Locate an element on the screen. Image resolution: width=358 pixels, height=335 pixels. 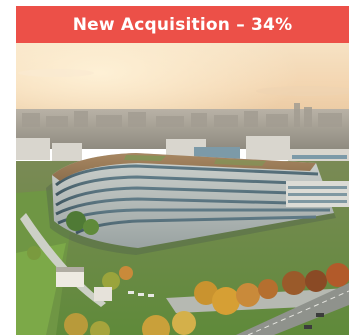
banner: New Acquisition – 34% is located at coordinates (182, 24).